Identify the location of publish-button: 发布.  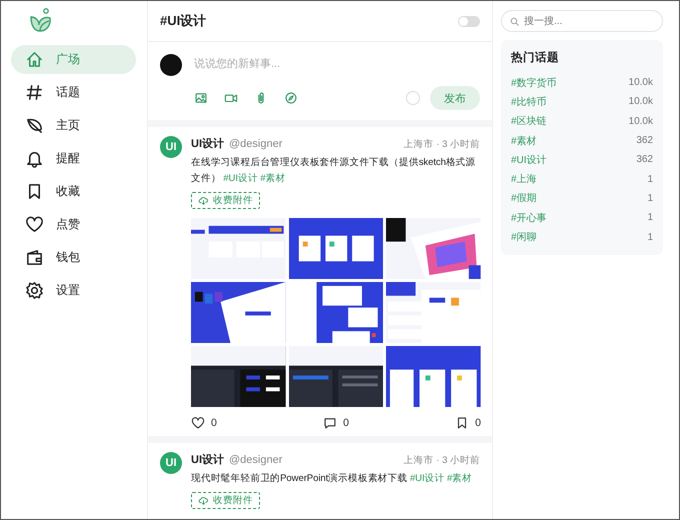
(455, 98).